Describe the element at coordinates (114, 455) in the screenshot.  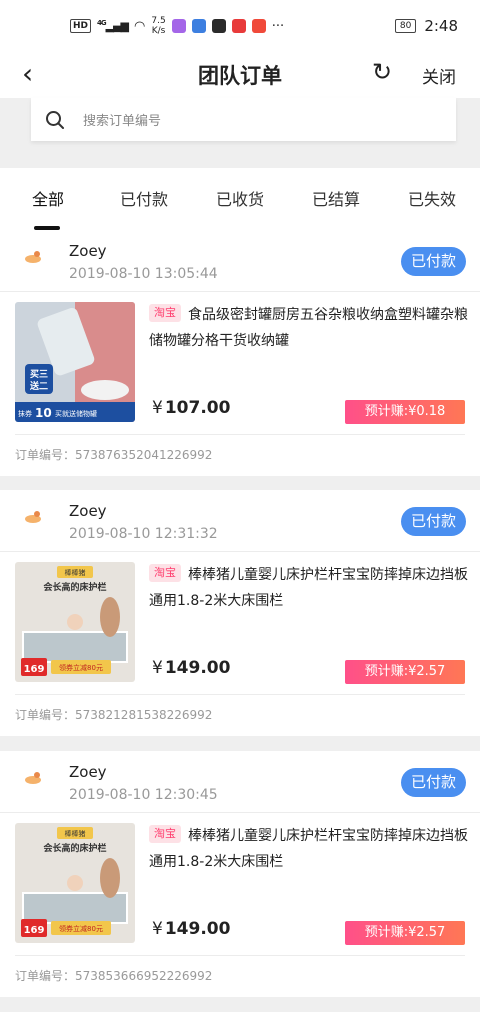
I see `order-number: 订单编号：573876352041226992` at that location.